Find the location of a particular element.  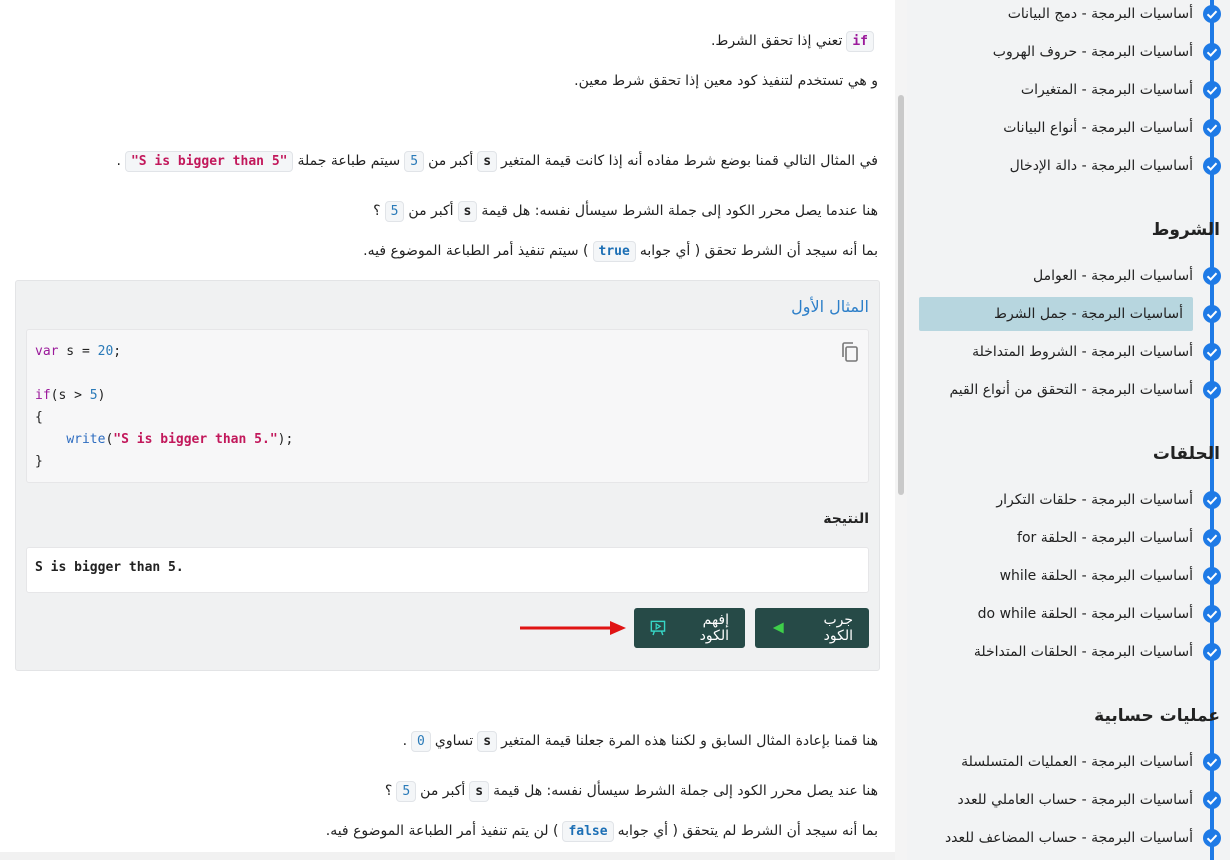

sidebar-item: أساسيات البرمجة - حلقات التكرار is located at coordinates (1094, 500).